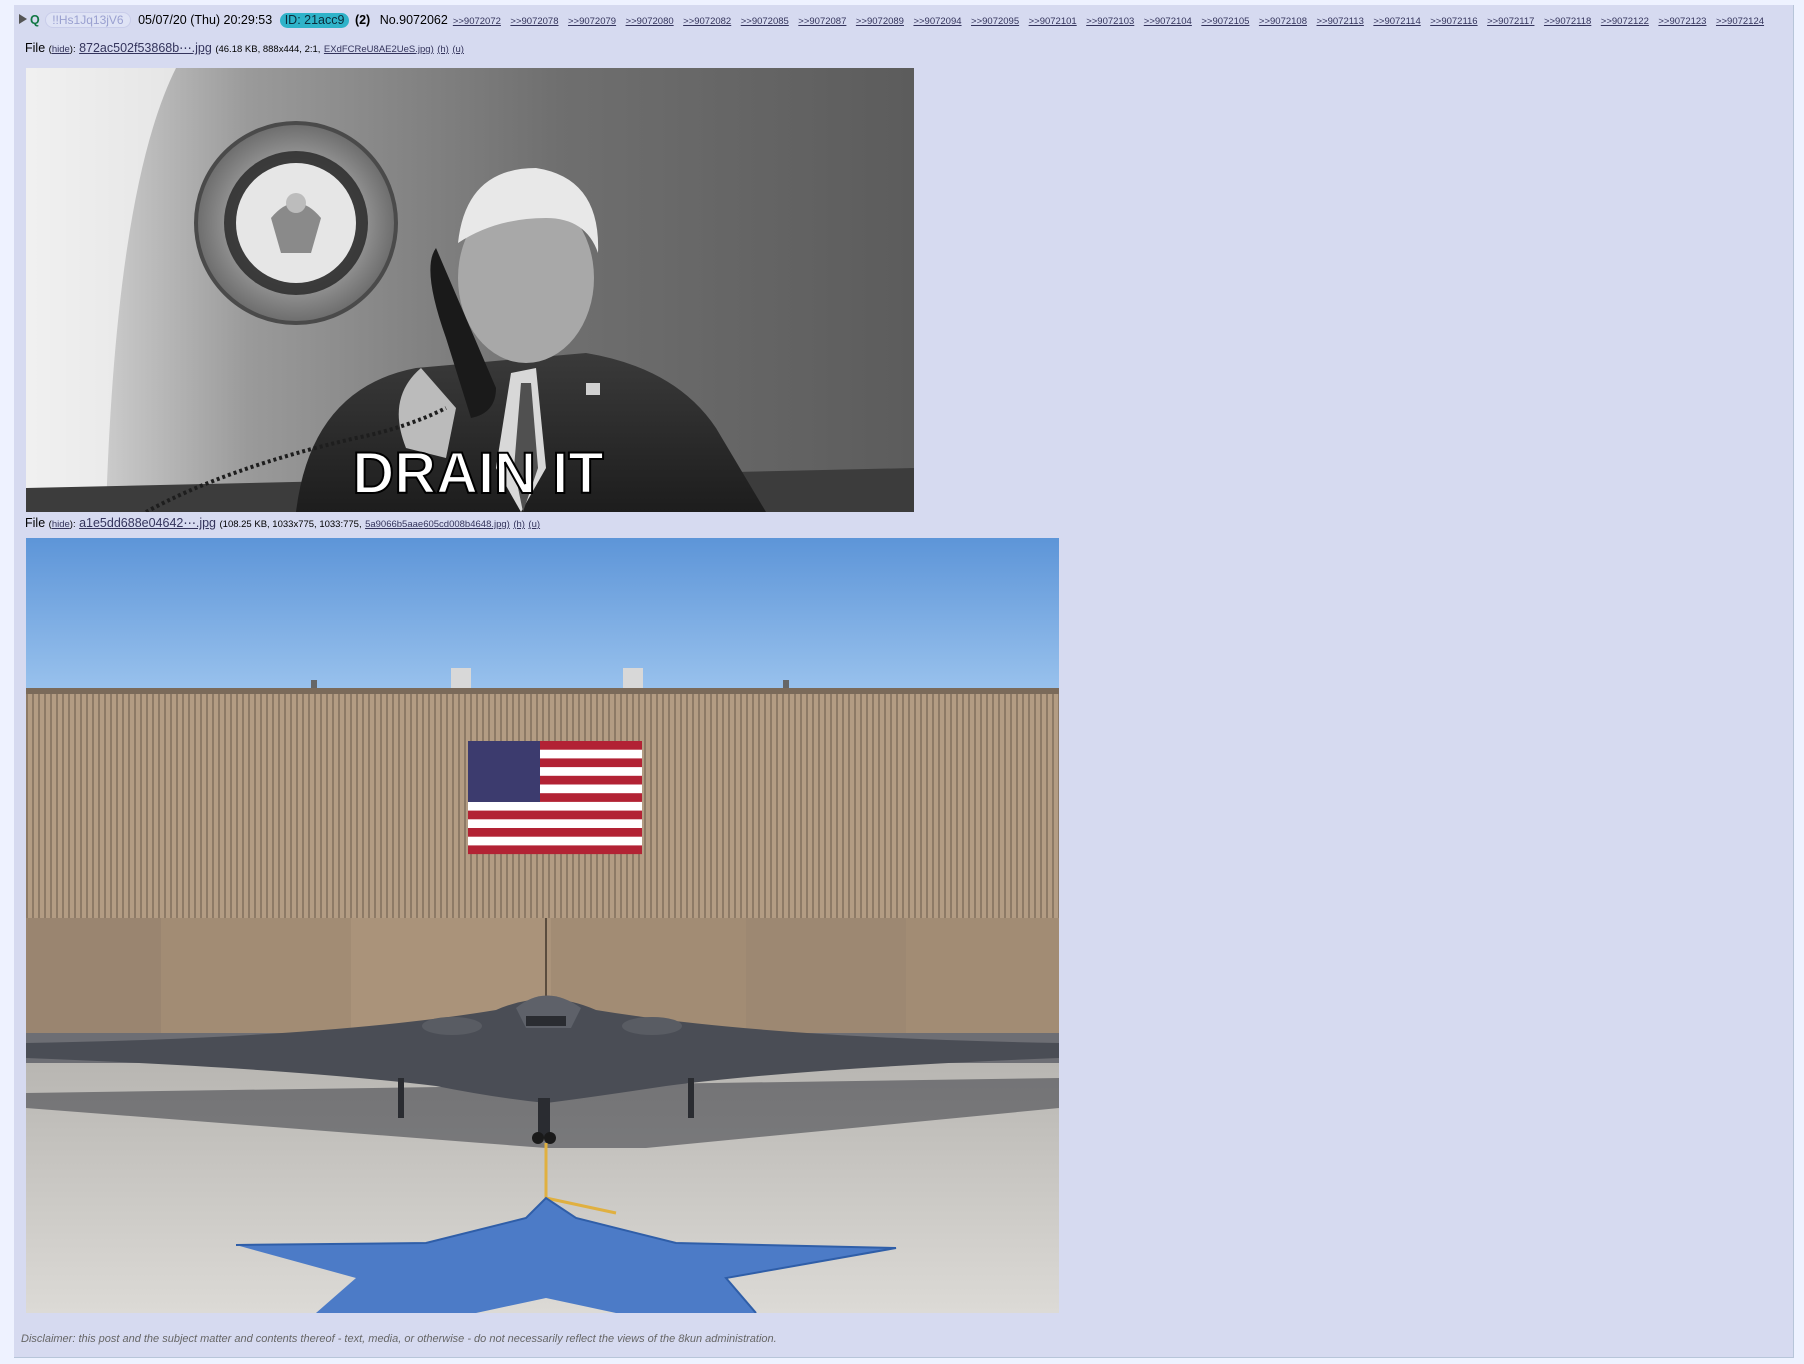 The height and width of the screenshot is (1364, 1804). I want to click on american-flag, so click(555, 798).